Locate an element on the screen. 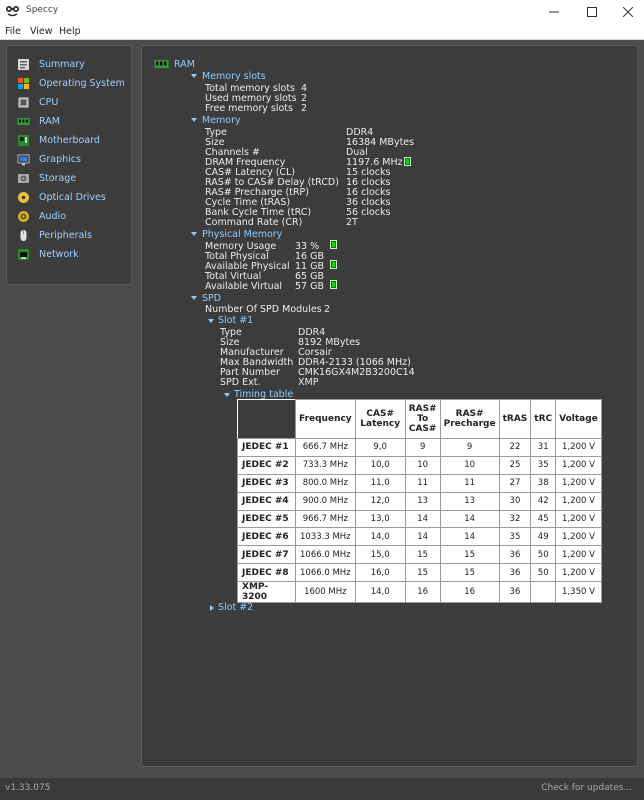  version-label: v1.33.075 is located at coordinates (28, 788).